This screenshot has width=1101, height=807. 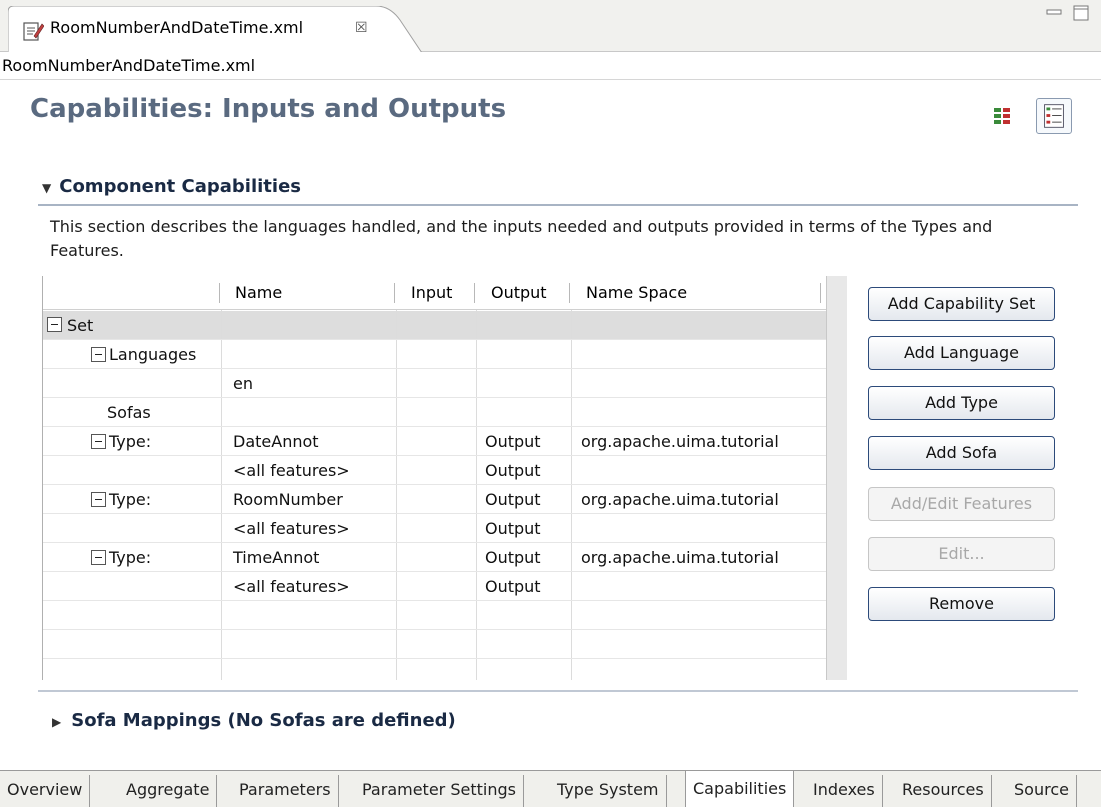 I want to click on tree-label-languages: Languages, so click(x=152, y=354).